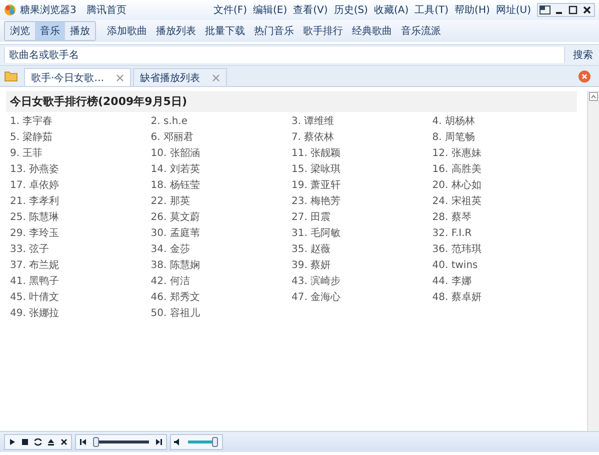 Image resolution: width=599 pixels, height=455 pixels. What do you see at coordinates (502, 202) in the screenshot?
I see `singer-link: 24. 宋祖英` at bounding box center [502, 202].